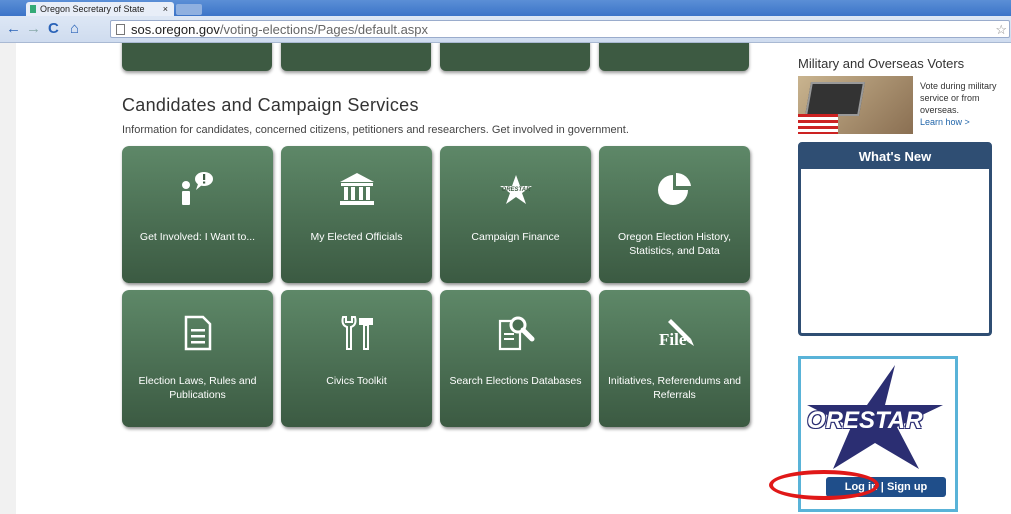 This screenshot has width=1011, height=514. Describe the element at coordinates (515, 237) in the screenshot. I see `tile-label: Campaign Finance` at that location.